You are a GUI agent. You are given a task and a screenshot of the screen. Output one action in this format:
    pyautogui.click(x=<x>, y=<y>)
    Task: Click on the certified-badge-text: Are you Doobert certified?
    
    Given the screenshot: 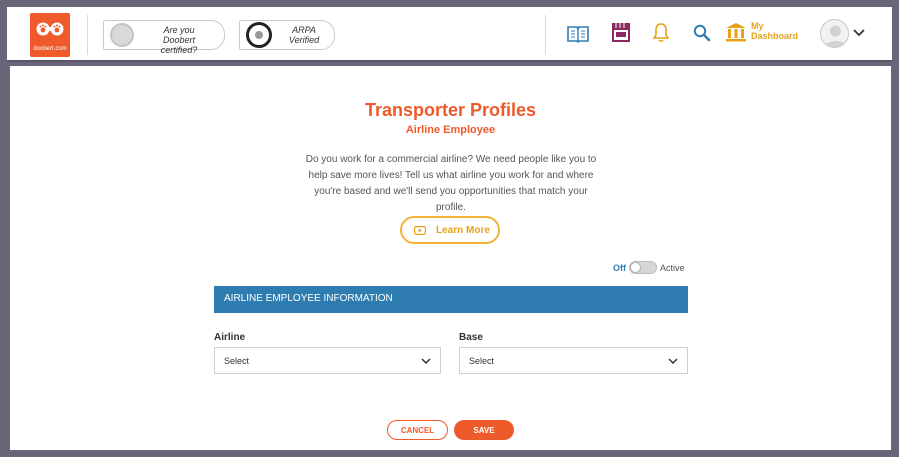 What is the action you would take?
    pyautogui.click(x=179, y=40)
    